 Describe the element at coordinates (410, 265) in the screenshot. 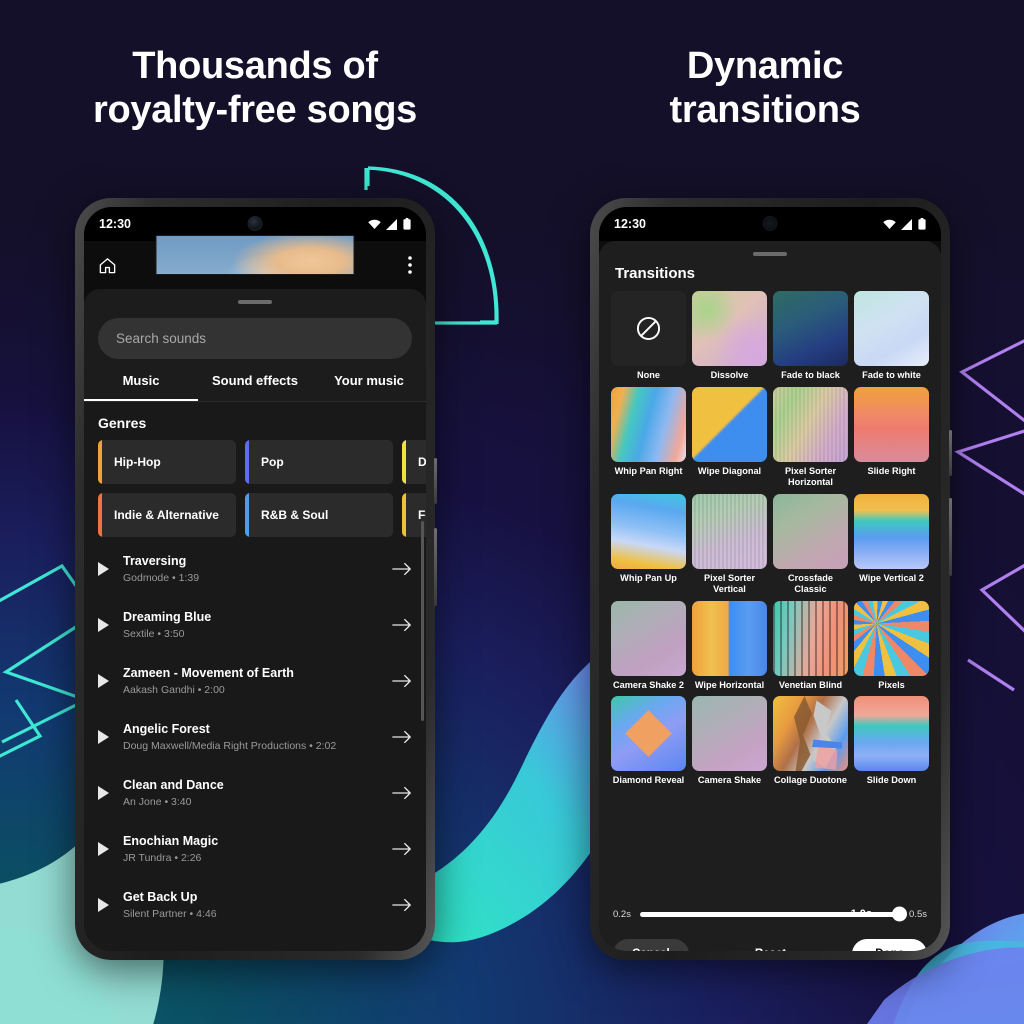

I see `more-vert-icon` at that location.